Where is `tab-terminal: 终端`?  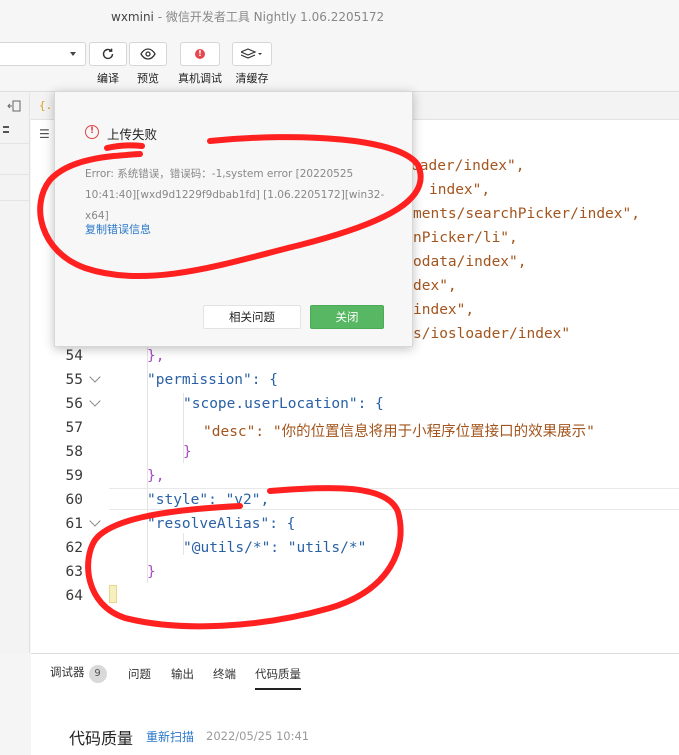
tab-terminal: 终端 is located at coordinates (224, 674).